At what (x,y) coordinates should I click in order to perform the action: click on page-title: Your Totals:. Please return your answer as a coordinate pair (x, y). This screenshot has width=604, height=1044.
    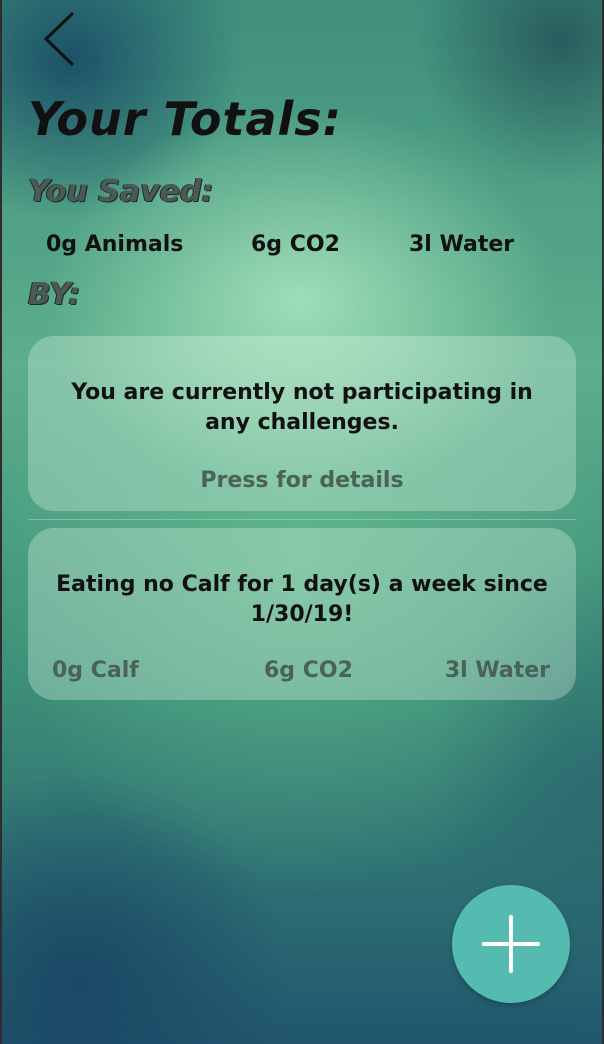
    Looking at the image, I should click on (185, 119).